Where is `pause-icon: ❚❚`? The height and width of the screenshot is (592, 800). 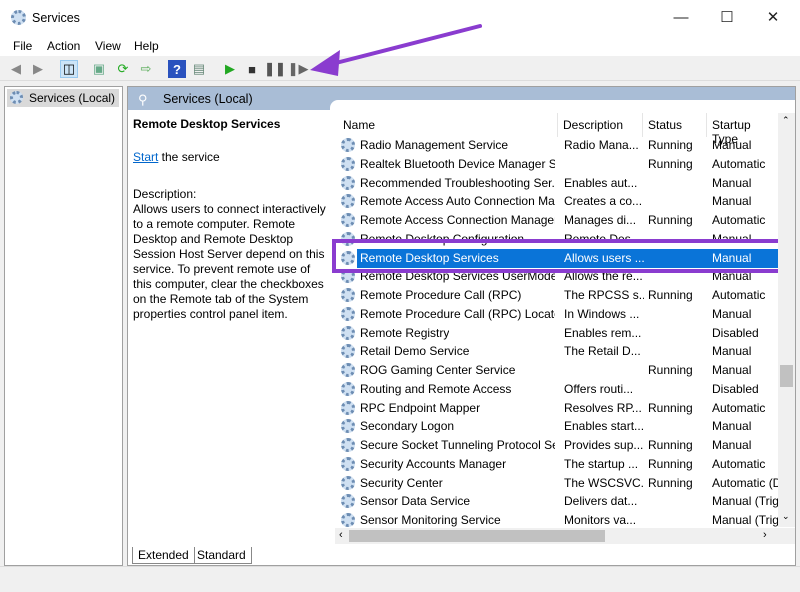
pause-icon: ❚❚ is located at coordinates (275, 69).